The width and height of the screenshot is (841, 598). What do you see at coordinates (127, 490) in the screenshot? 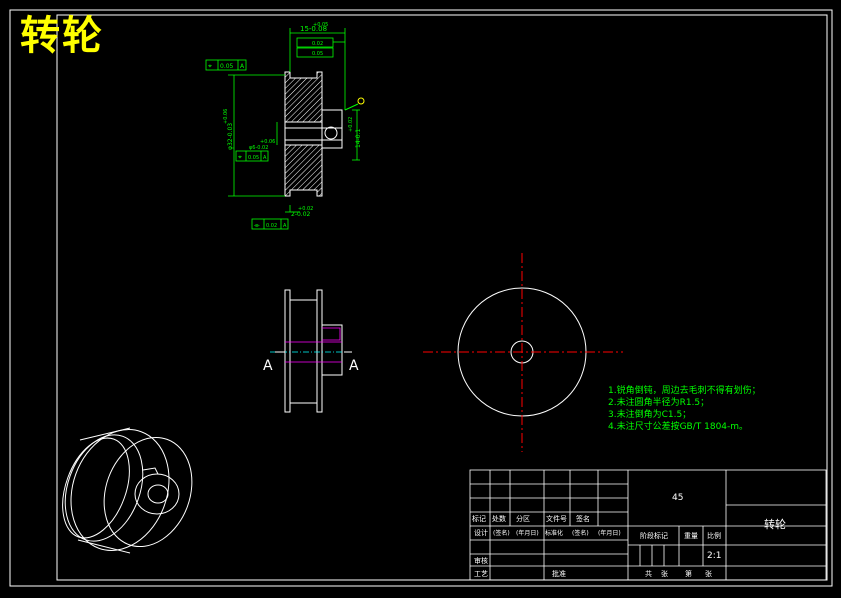
I see `isometric-view` at bounding box center [127, 490].